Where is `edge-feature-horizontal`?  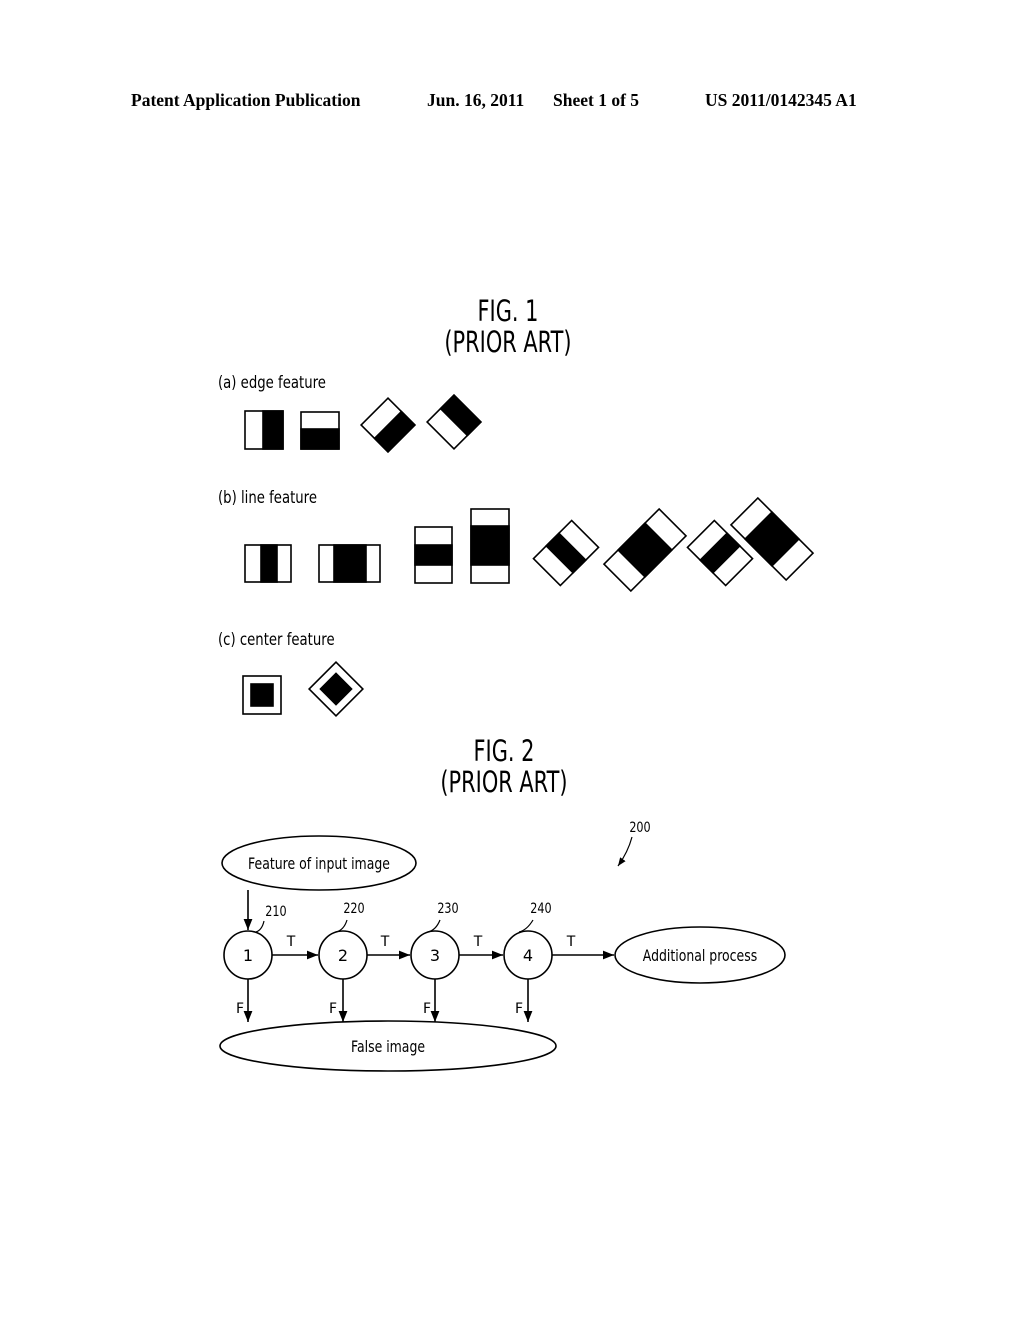 edge-feature-horizontal is located at coordinates (320, 430).